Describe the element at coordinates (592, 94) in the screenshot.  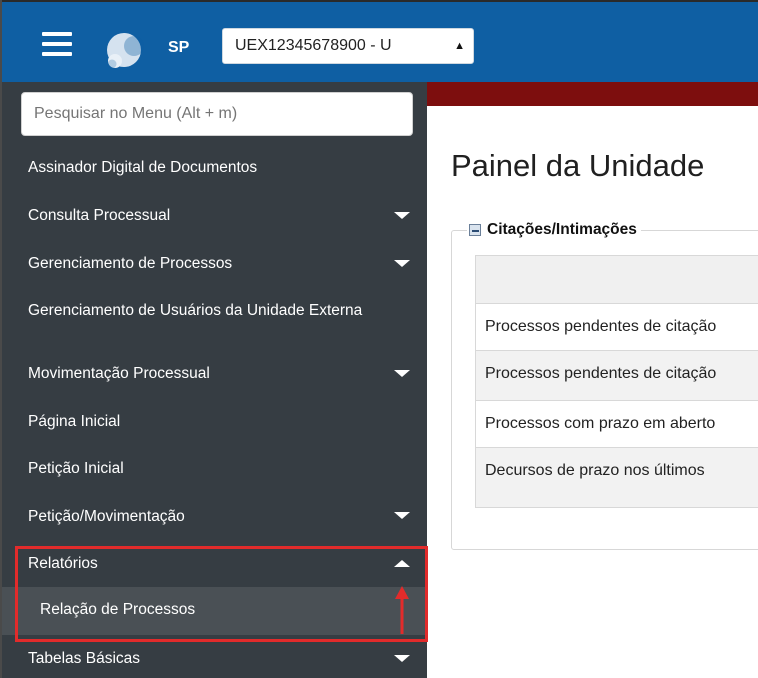
I see `header-strip` at that location.